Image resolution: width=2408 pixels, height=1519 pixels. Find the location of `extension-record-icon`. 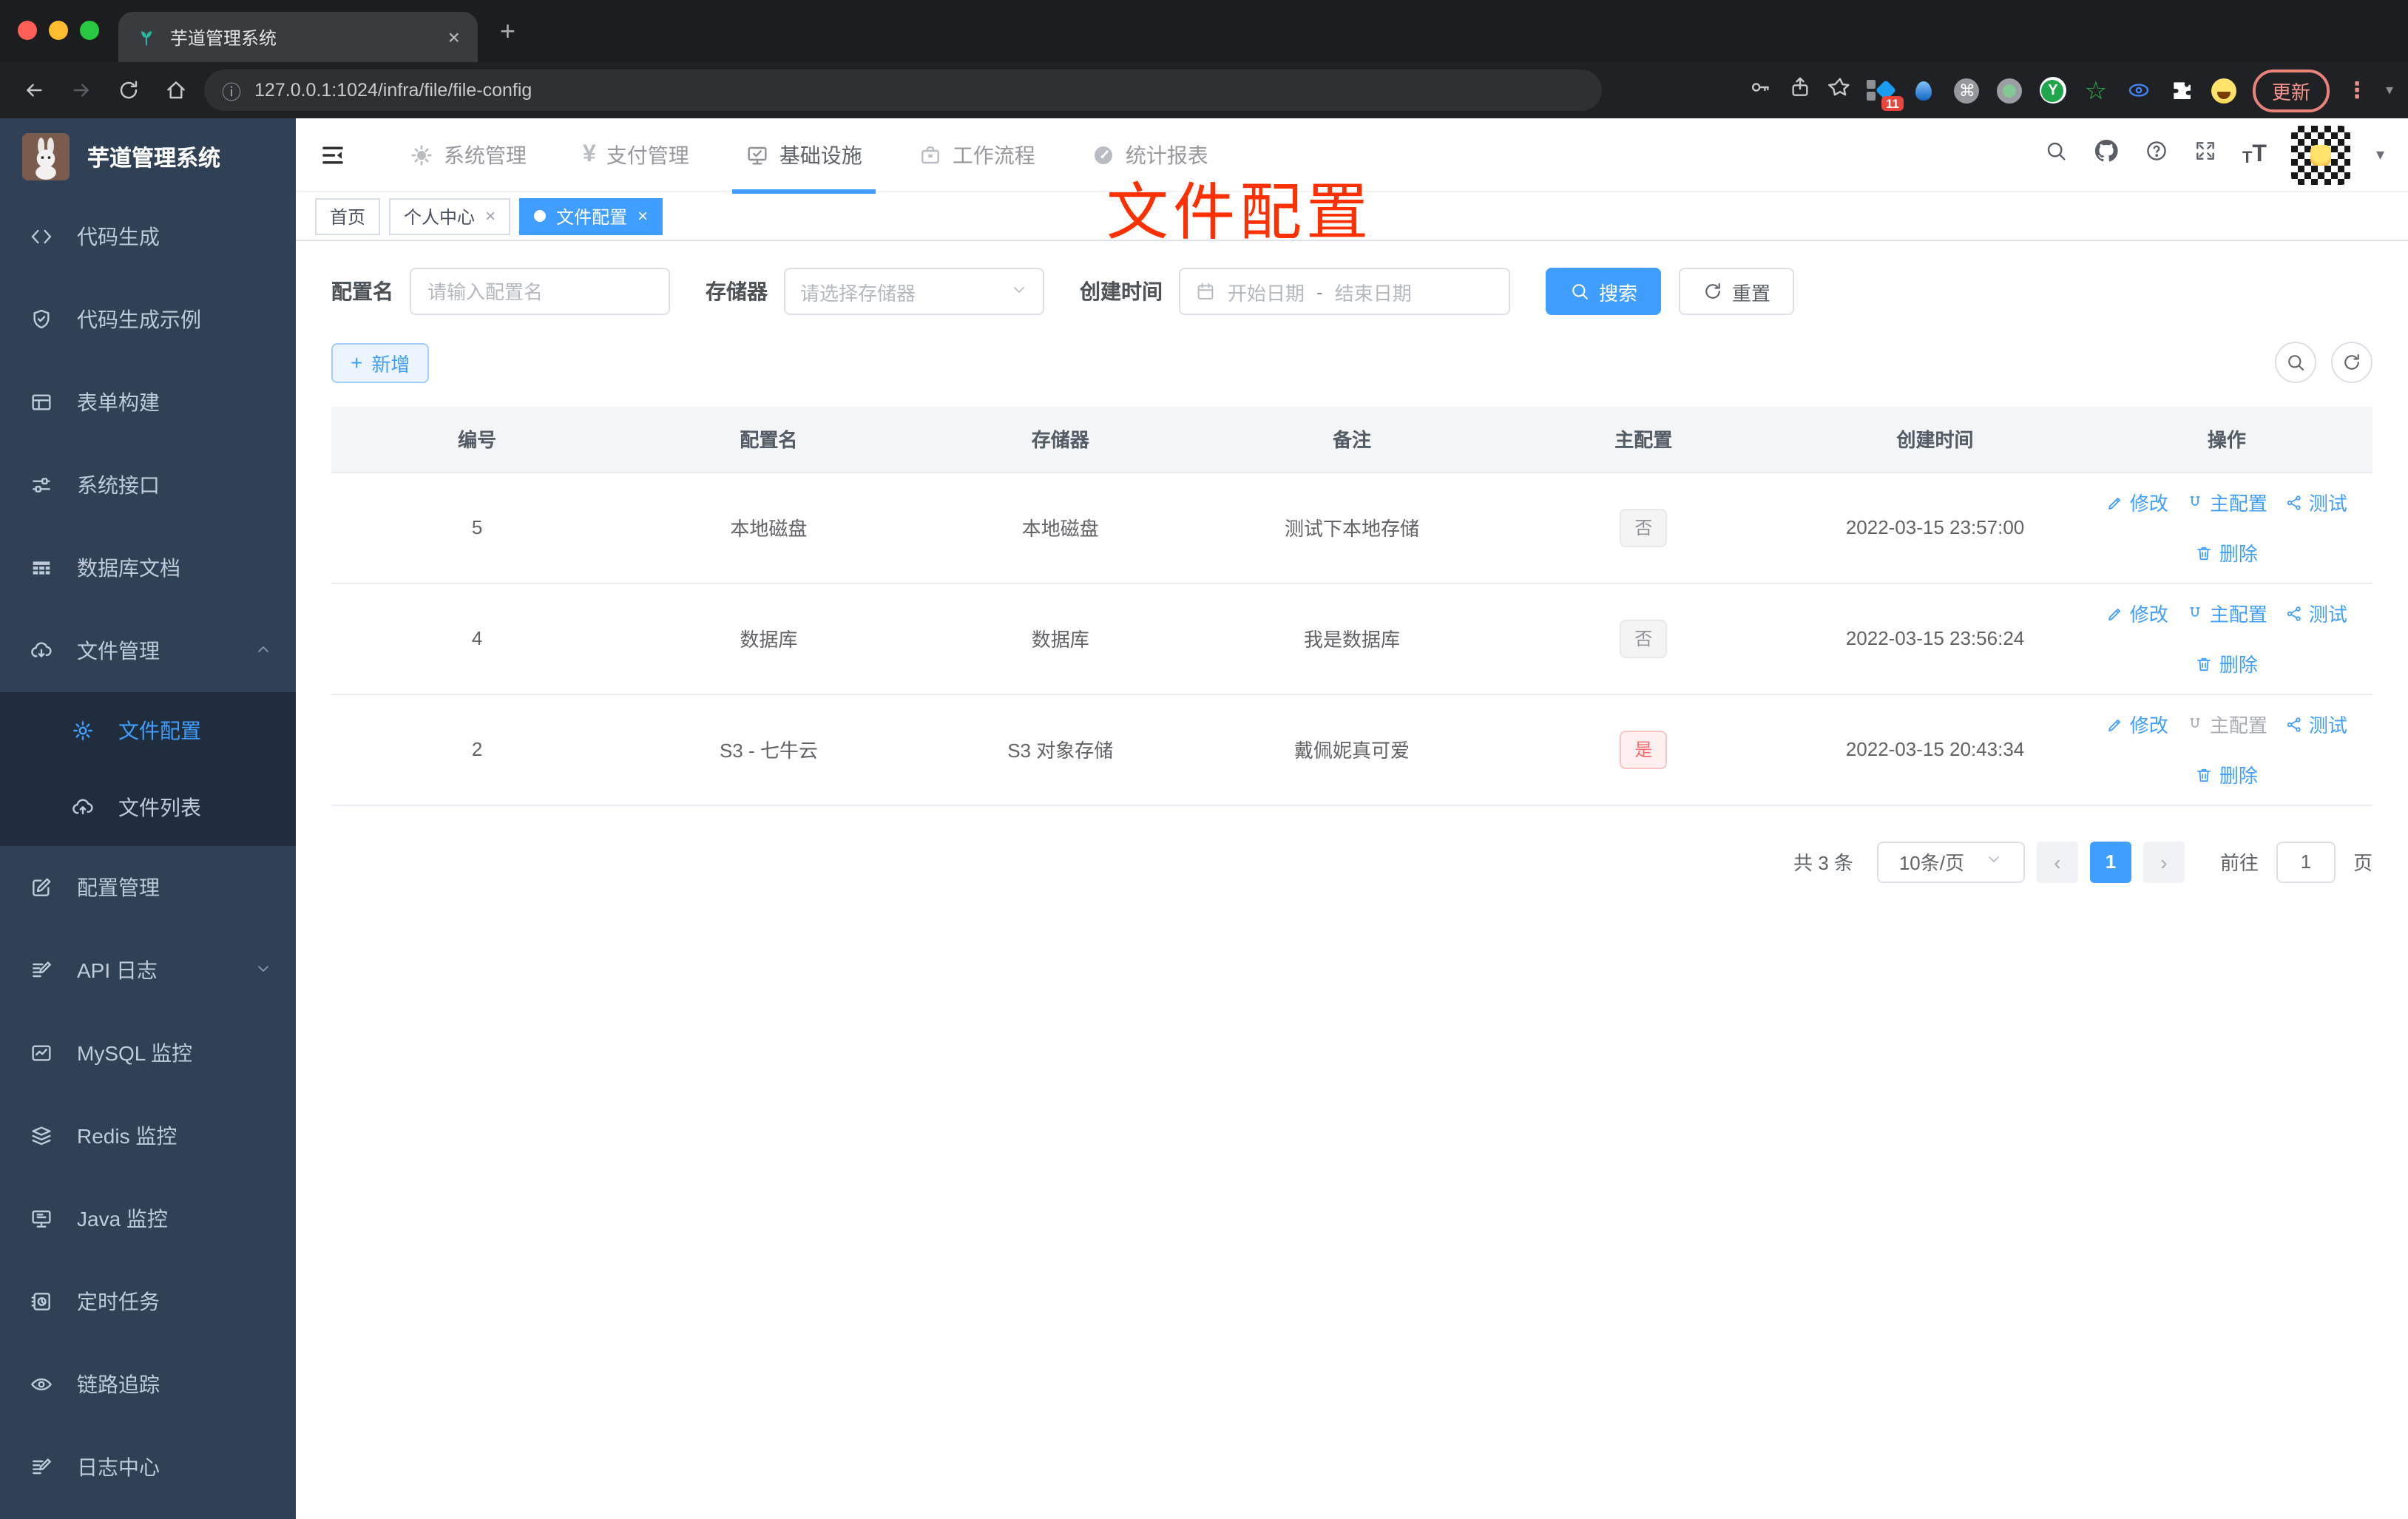

extension-record-icon is located at coordinates (2010, 90).